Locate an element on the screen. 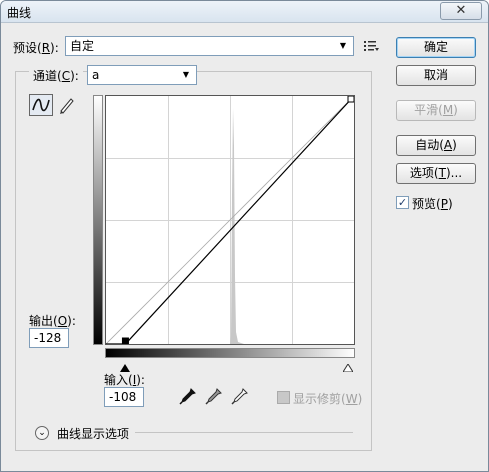  cancel-button: 取消 is located at coordinates (436, 75).